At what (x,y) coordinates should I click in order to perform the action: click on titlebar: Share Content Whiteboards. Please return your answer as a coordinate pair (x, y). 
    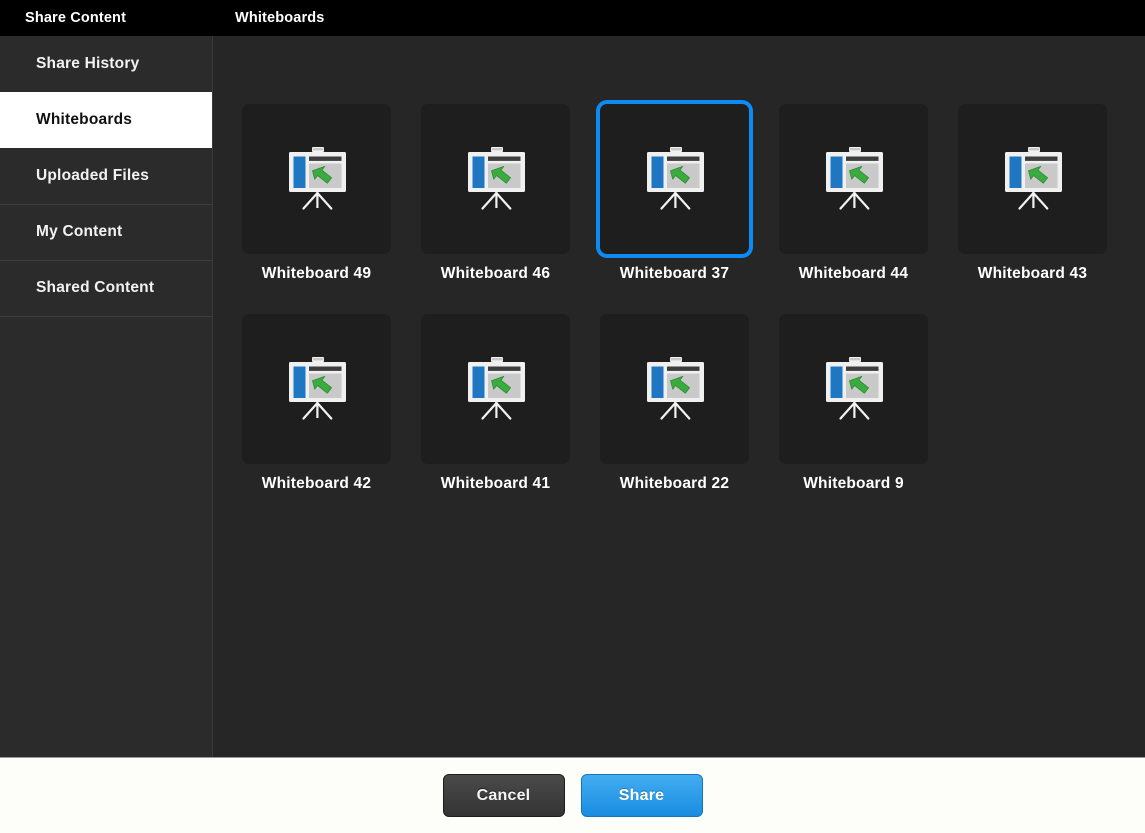
    Looking at the image, I should click on (572, 18).